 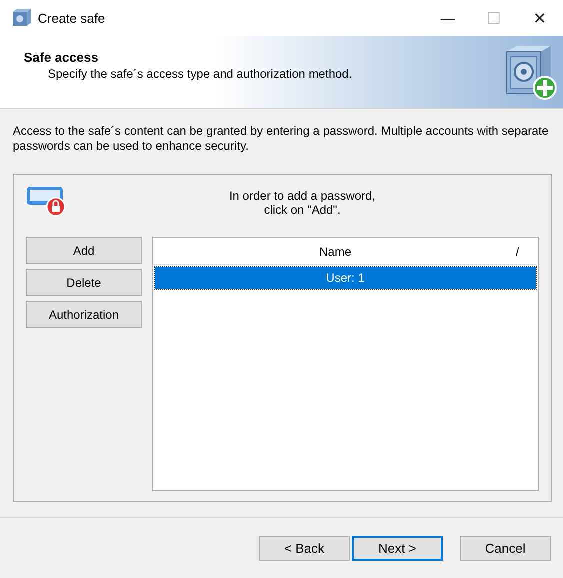 I want to click on safe-add-icon, so click(x=531, y=72).